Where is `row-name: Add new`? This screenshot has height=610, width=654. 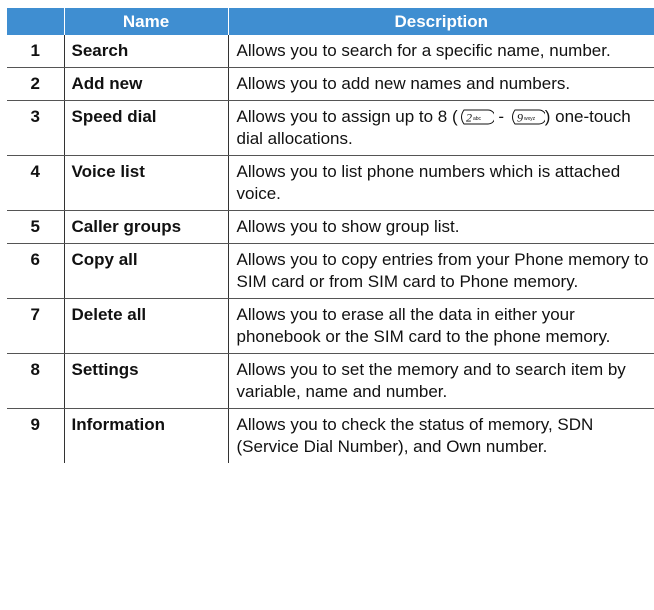 row-name: Add new is located at coordinates (146, 84).